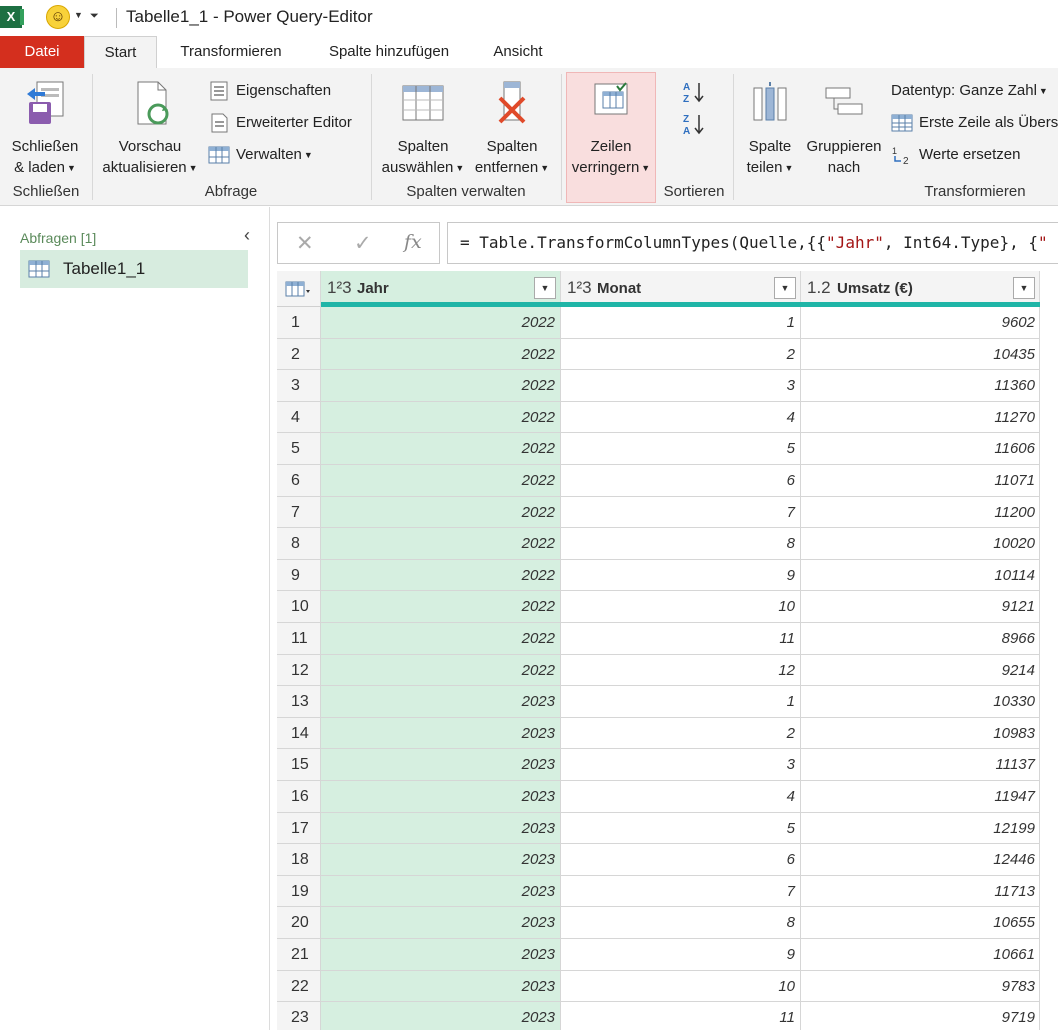  Describe the element at coordinates (299, 860) in the screenshot. I see `row-number: 18` at that location.